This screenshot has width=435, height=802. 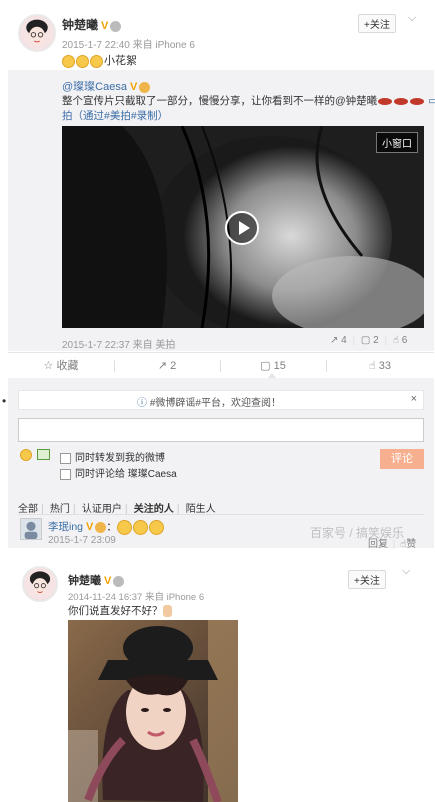 I want to click on mini-window-button: 小窗口, so click(x=397, y=142).